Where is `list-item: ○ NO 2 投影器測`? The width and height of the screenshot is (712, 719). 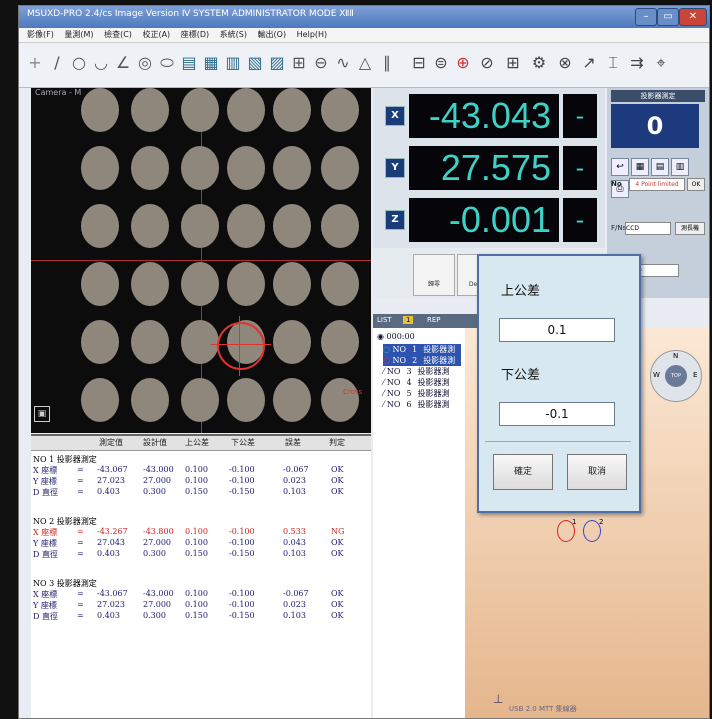 list-item: ○ NO 2 投影器測 is located at coordinates (422, 360).